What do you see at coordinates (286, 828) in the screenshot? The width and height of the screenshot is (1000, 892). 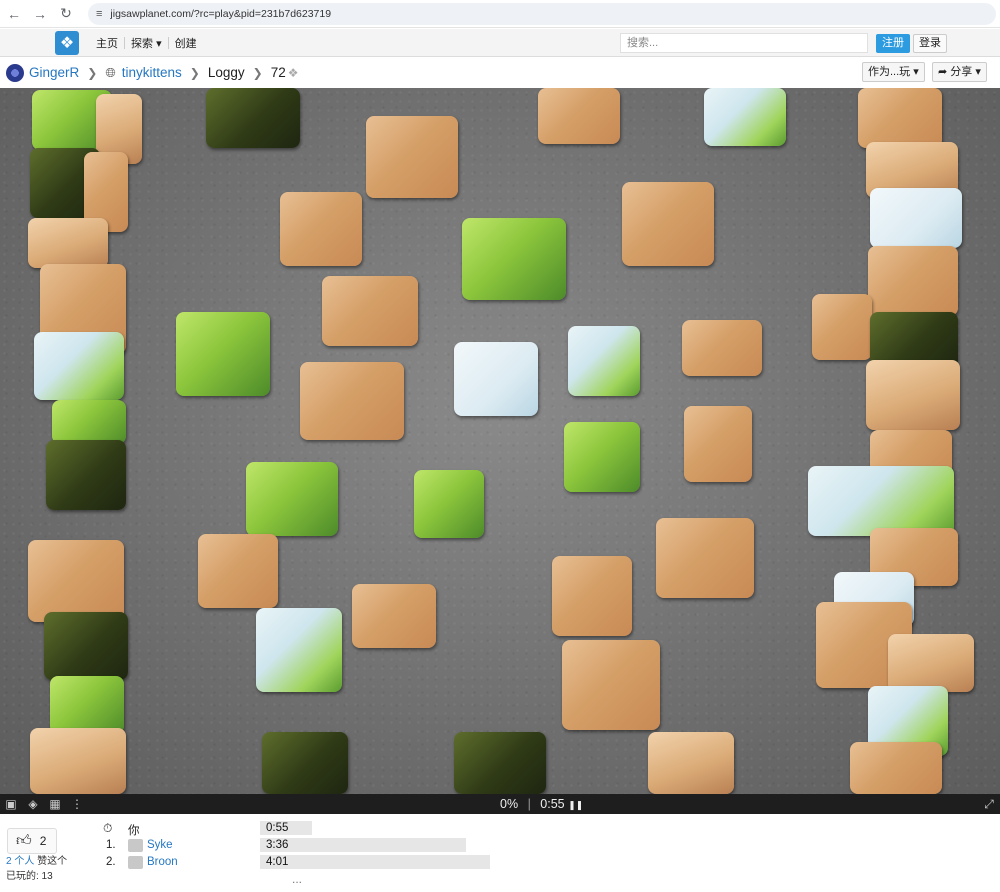 I see `you-time: 0:55` at bounding box center [286, 828].